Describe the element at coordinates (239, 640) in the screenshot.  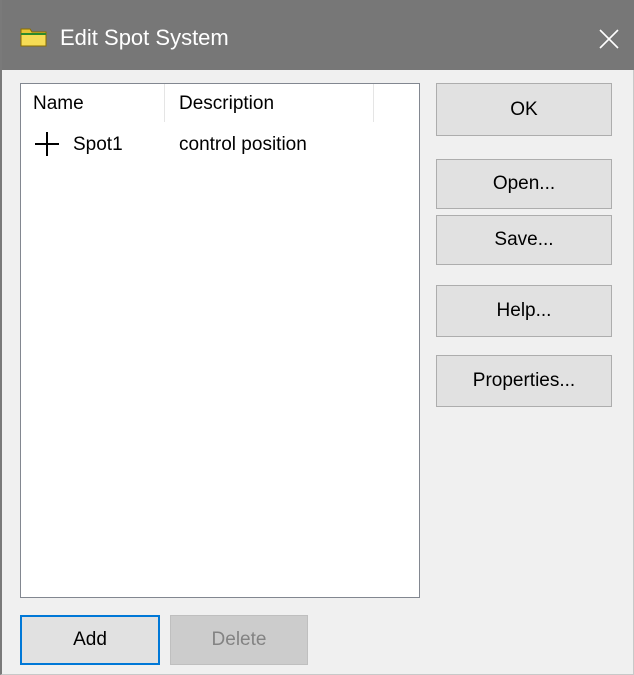
I see `delete-button: Delete` at that location.